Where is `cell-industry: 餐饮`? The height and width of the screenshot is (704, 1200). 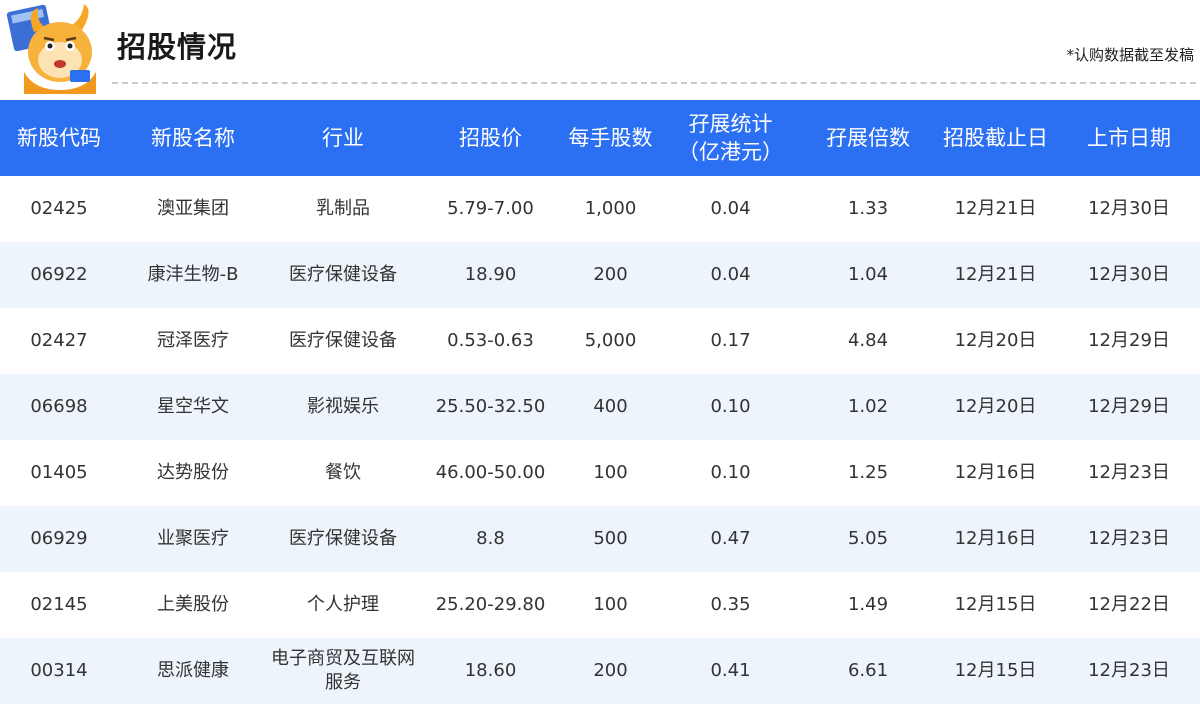
cell-industry: 餐饮 is located at coordinates (343, 472).